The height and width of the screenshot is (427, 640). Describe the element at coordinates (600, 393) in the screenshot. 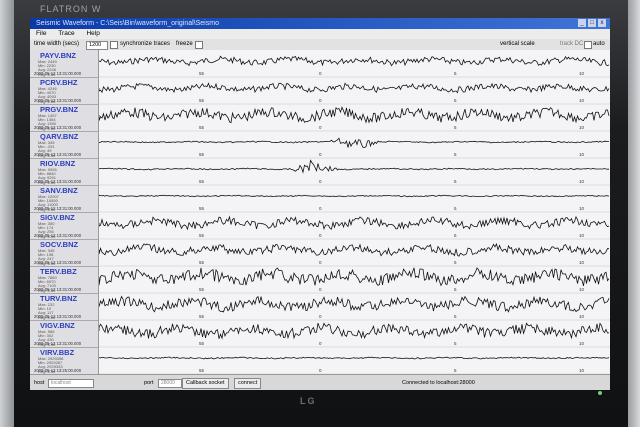

I see `power-led` at that location.